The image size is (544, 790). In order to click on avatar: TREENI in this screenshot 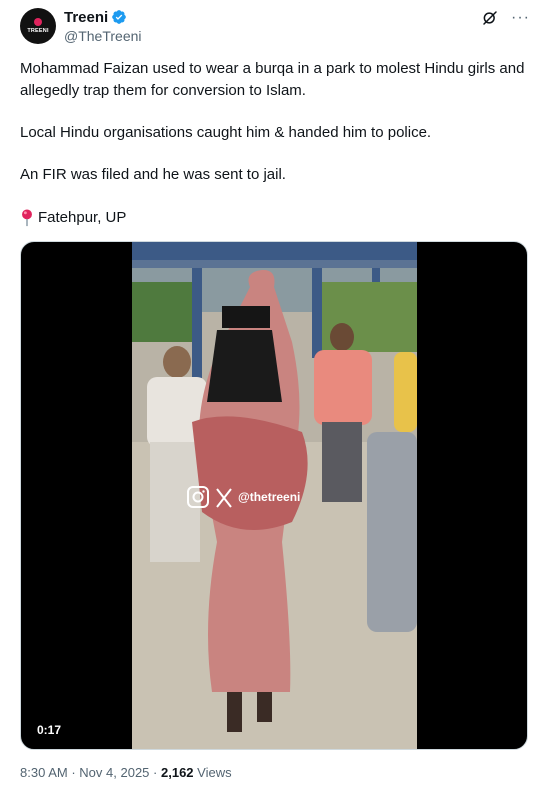, I will do `click(38, 26)`.